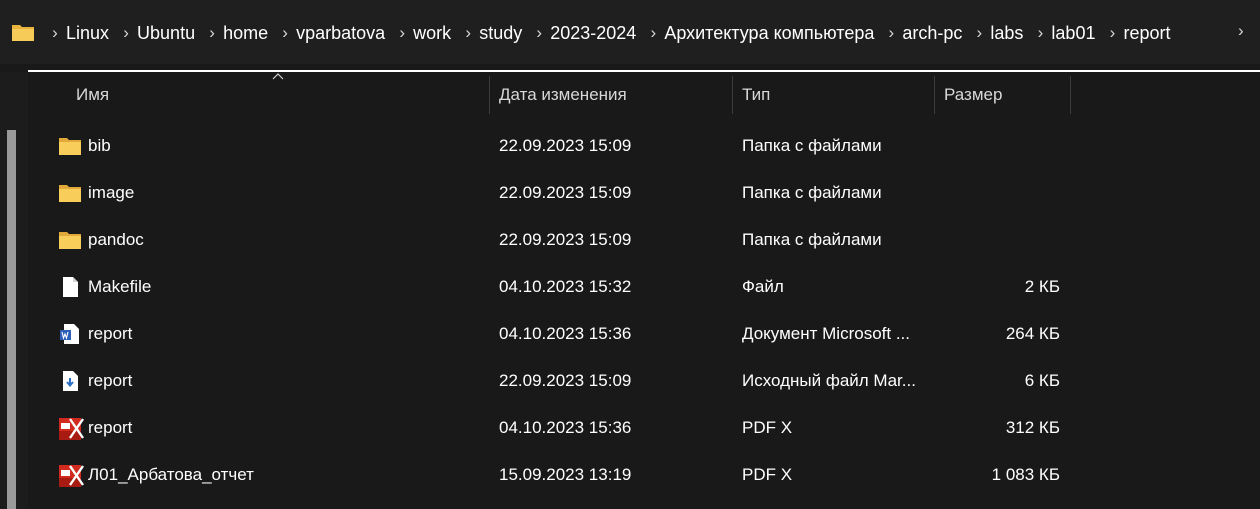 This screenshot has height=509, width=1260. What do you see at coordinates (585, 33) in the screenshot?
I see `breadcrumb-item: › 2023-2024` at bounding box center [585, 33].